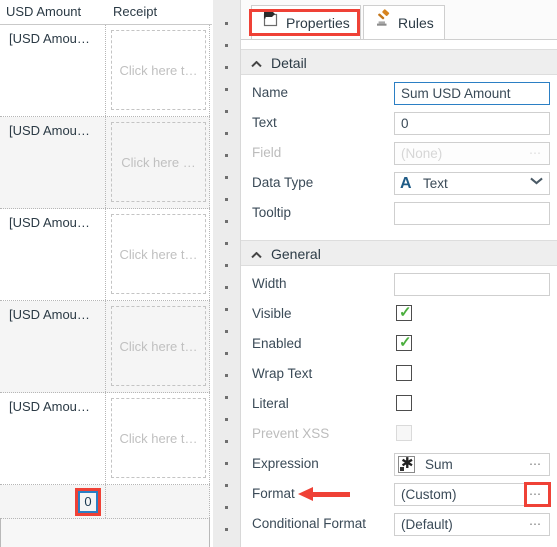 The width and height of the screenshot is (557, 547). I want to click on property-label-field: Field, so click(267, 152).